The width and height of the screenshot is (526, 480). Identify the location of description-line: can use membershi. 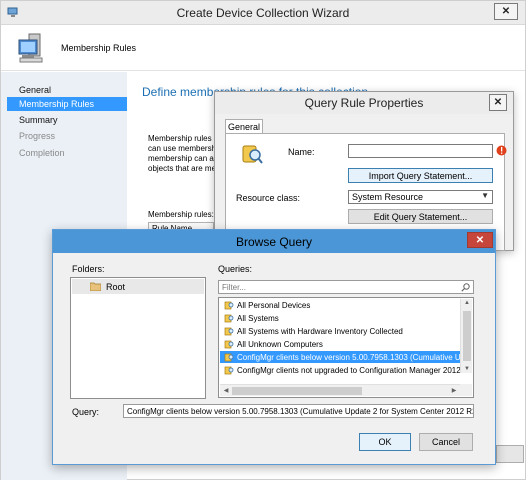
(181, 148).